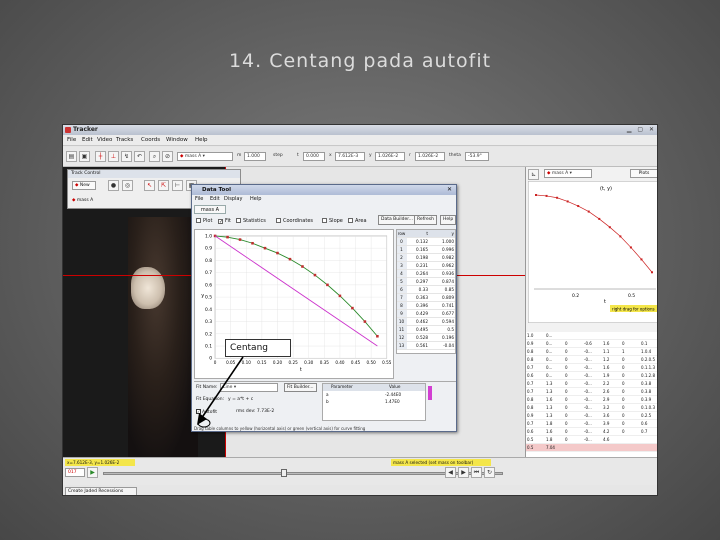  I want to click on menu-edit: Edit, so click(87, 140).